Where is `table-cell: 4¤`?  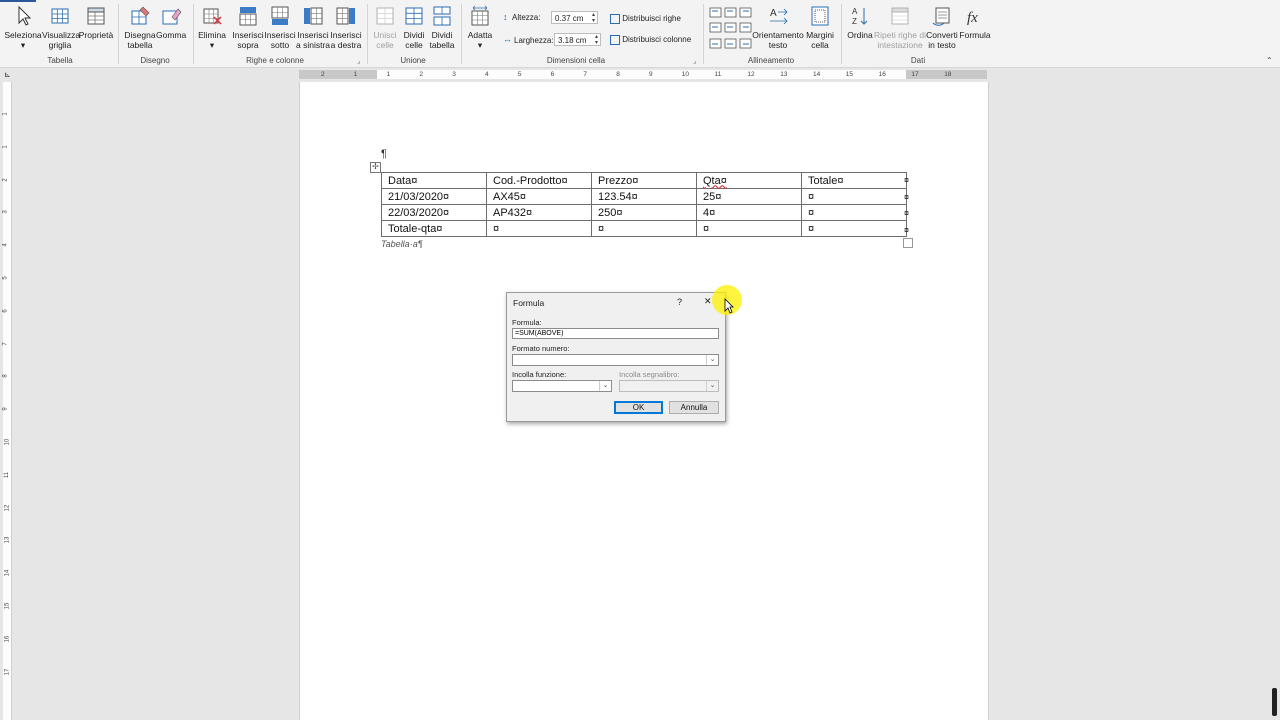
table-cell: 4¤ is located at coordinates (749, 212).